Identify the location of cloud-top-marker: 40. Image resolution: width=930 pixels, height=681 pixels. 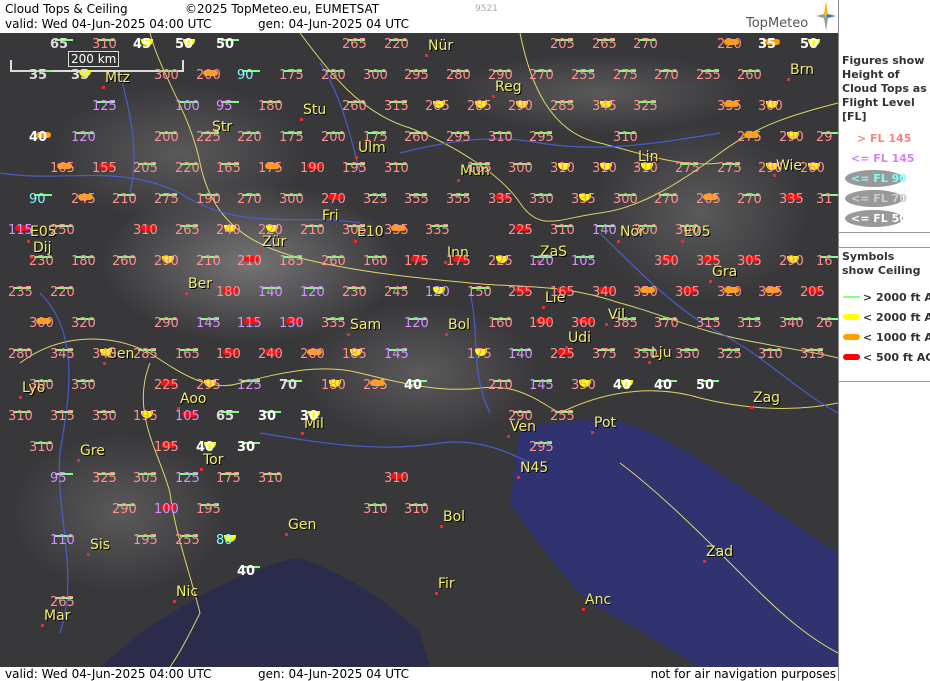
(210, 447).